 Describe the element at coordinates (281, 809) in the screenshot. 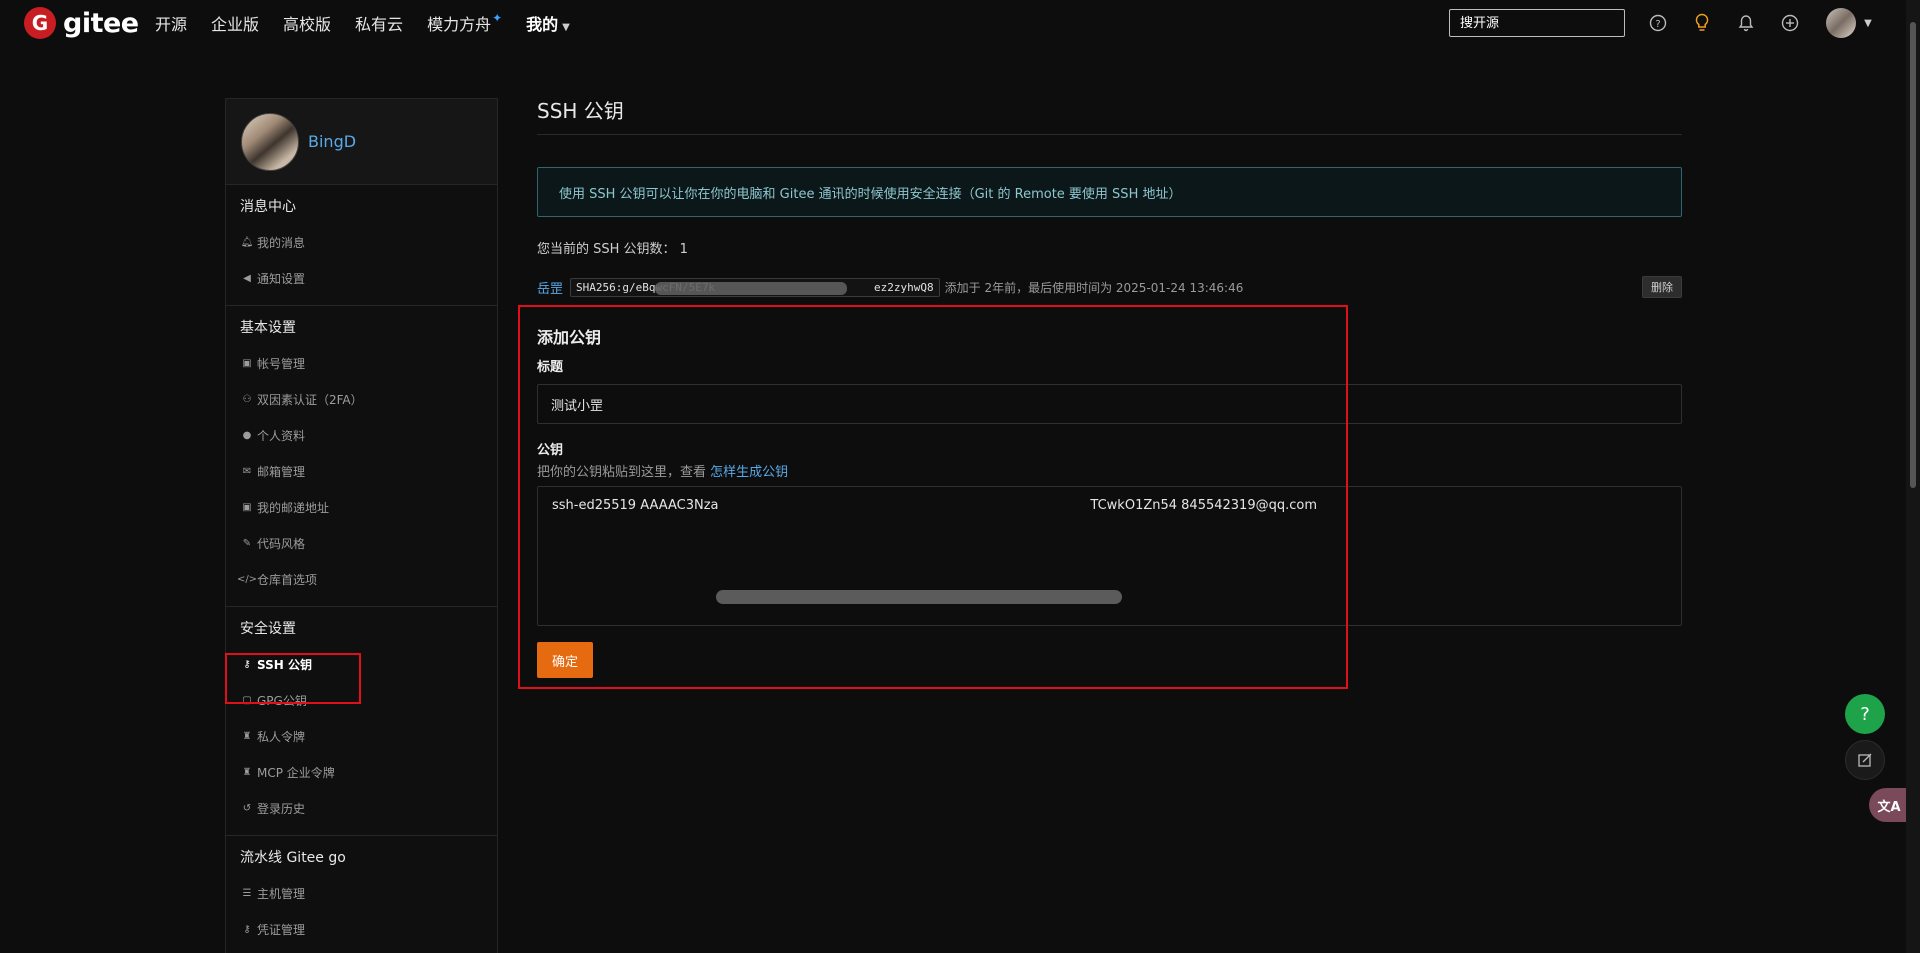

I see `sidebar-item-label: 登录历史` at that location.